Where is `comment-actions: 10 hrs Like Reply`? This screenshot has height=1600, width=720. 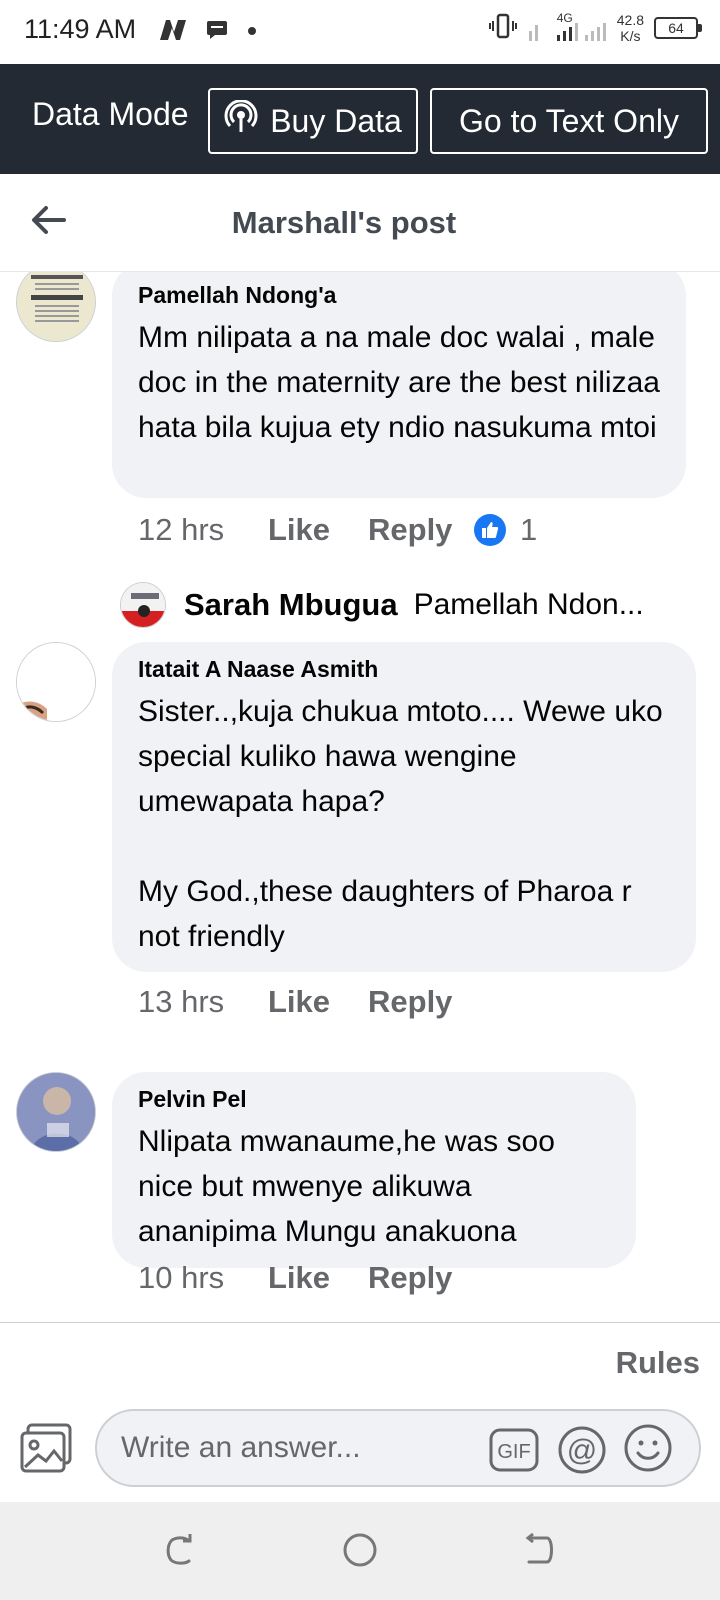
comment-actions: 10 hrs Like Reply is located at coordinates (306, 1278).